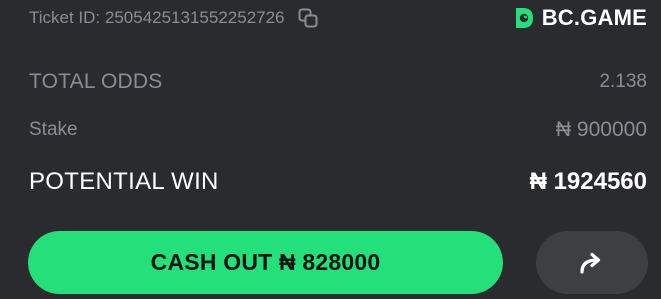  Describe the element at coordinates (53, 129) in the screenshot. I see `stake-label: Stake` at that location.